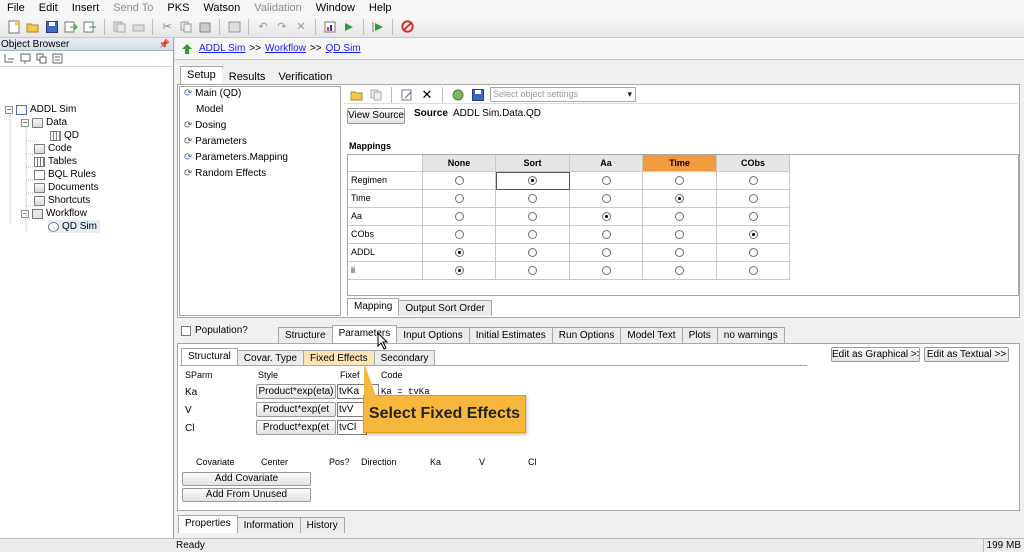 The width and height of the screenshot is (1024, 552). What do you see at coordinates (86, 8) in the screenshot?
I see `menu-insert: Insert` at bounding box center [86, 8].